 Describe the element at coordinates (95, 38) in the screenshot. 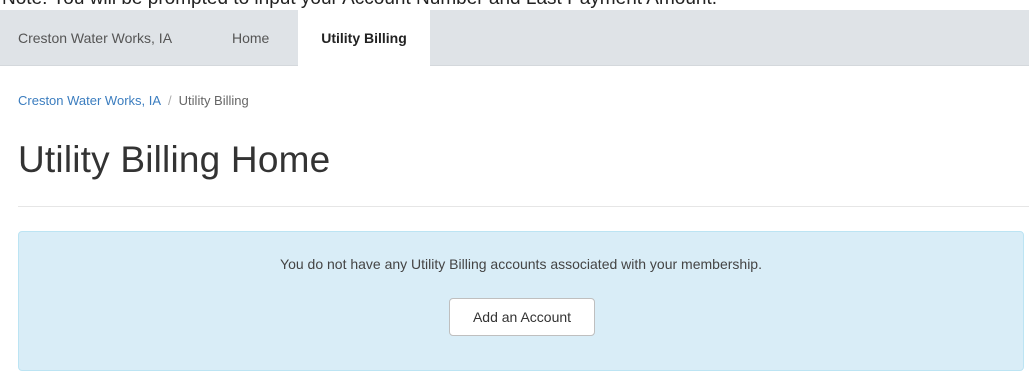

I see `nav-brand-link: Creston Water Works, IA` at that location.